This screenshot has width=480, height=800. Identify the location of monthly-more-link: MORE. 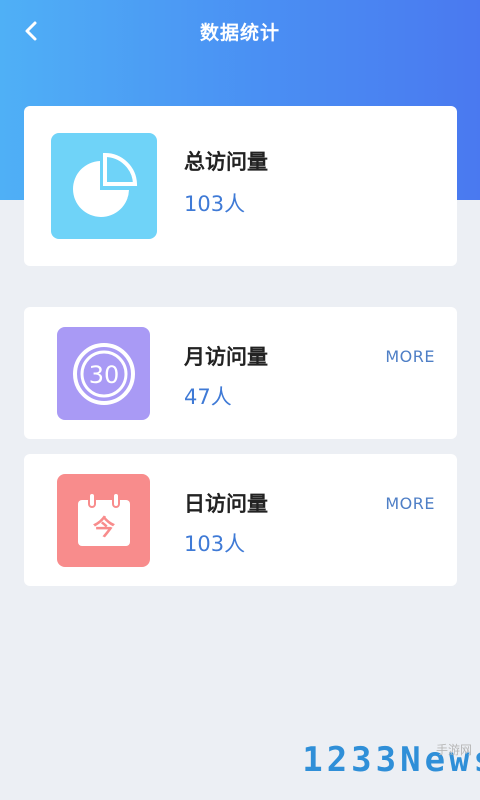
(410, 356).